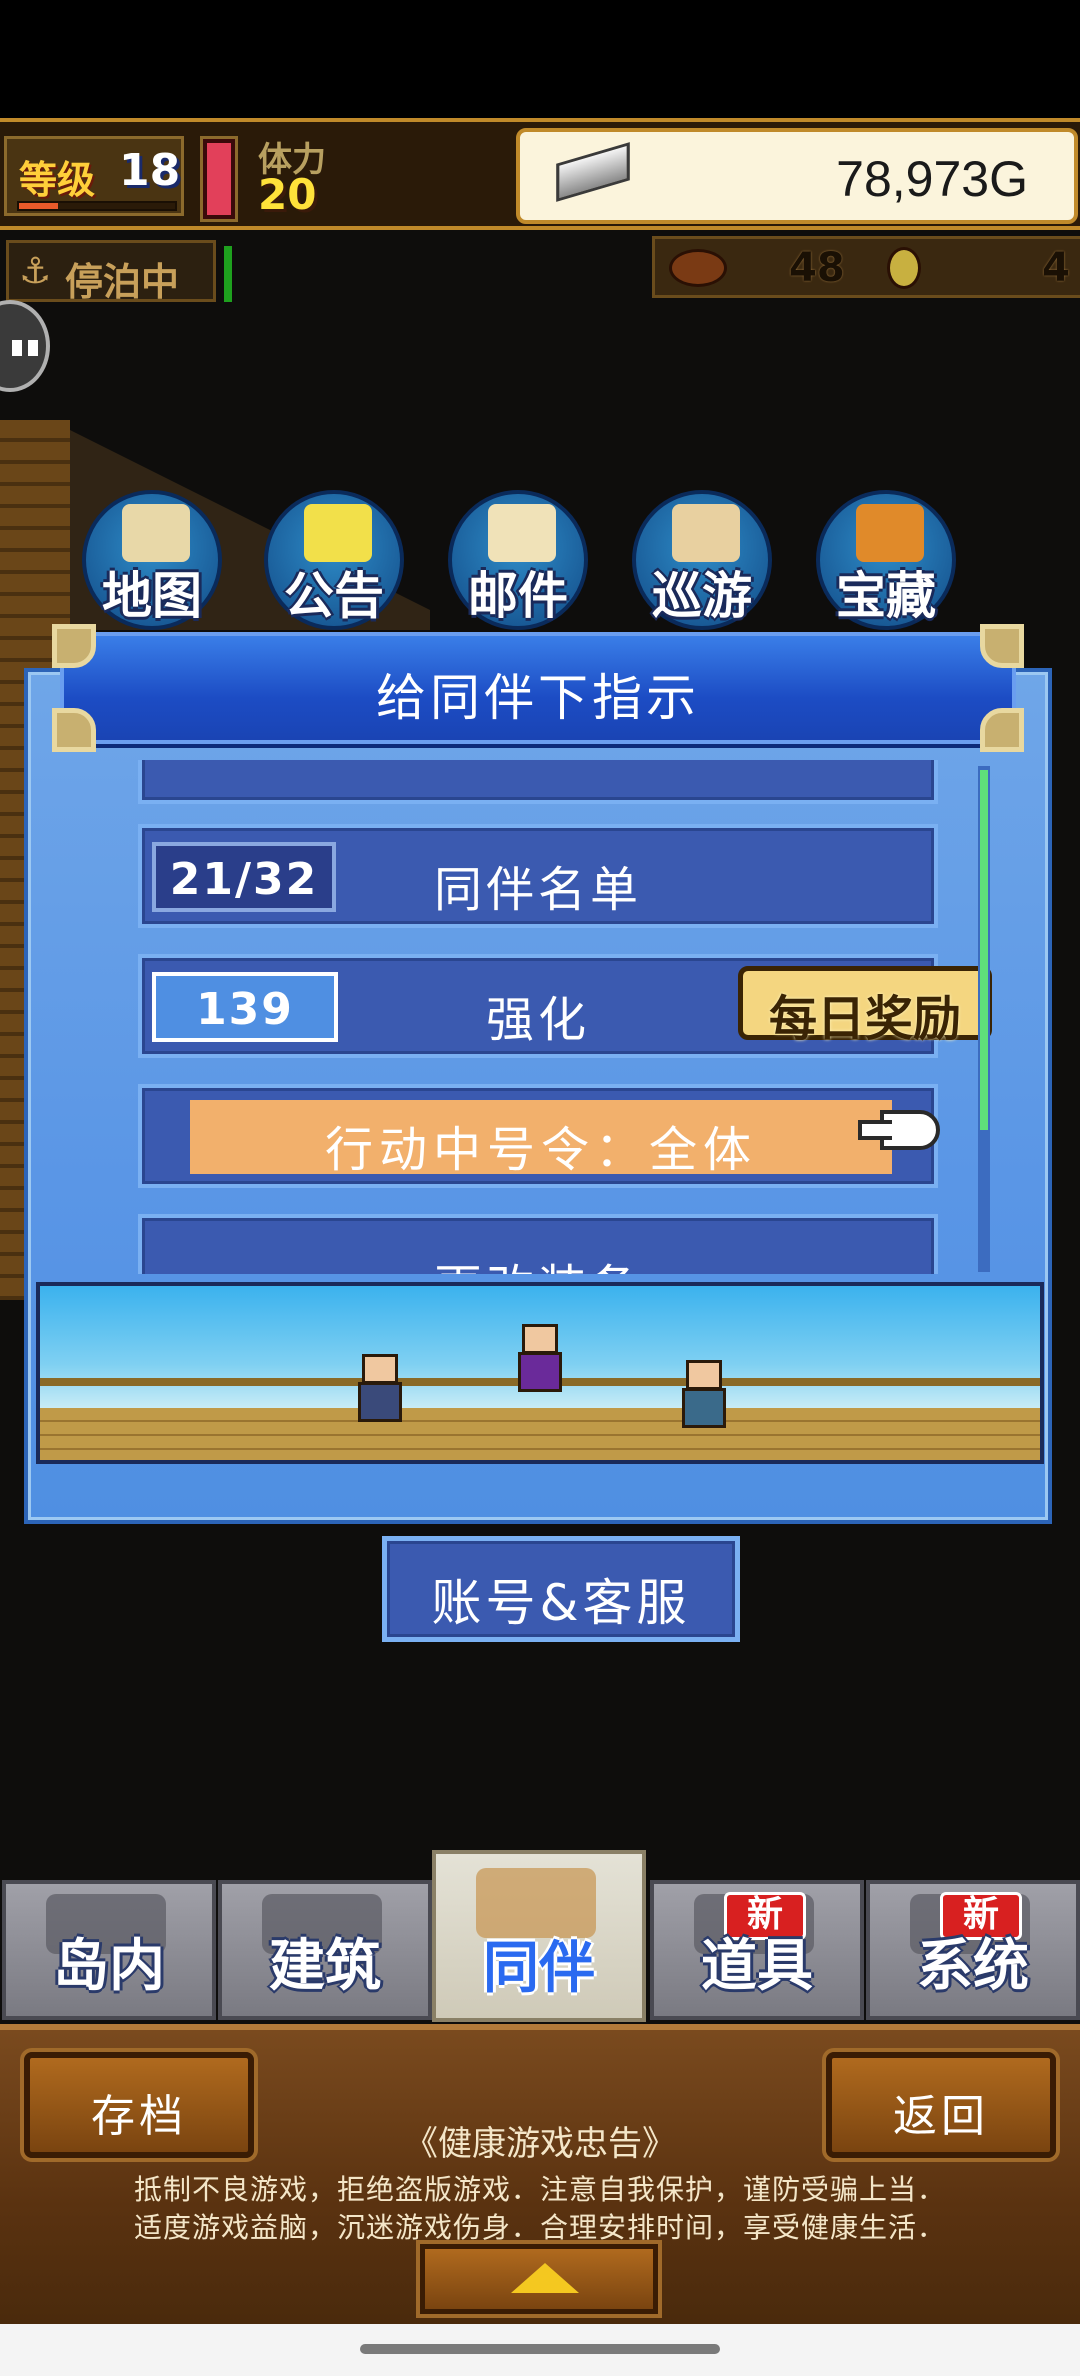  What do you see at coordinates (334, 596) in the screenshot?
I see `menu-notice-label: 公告` at bounding box center [334, 596].